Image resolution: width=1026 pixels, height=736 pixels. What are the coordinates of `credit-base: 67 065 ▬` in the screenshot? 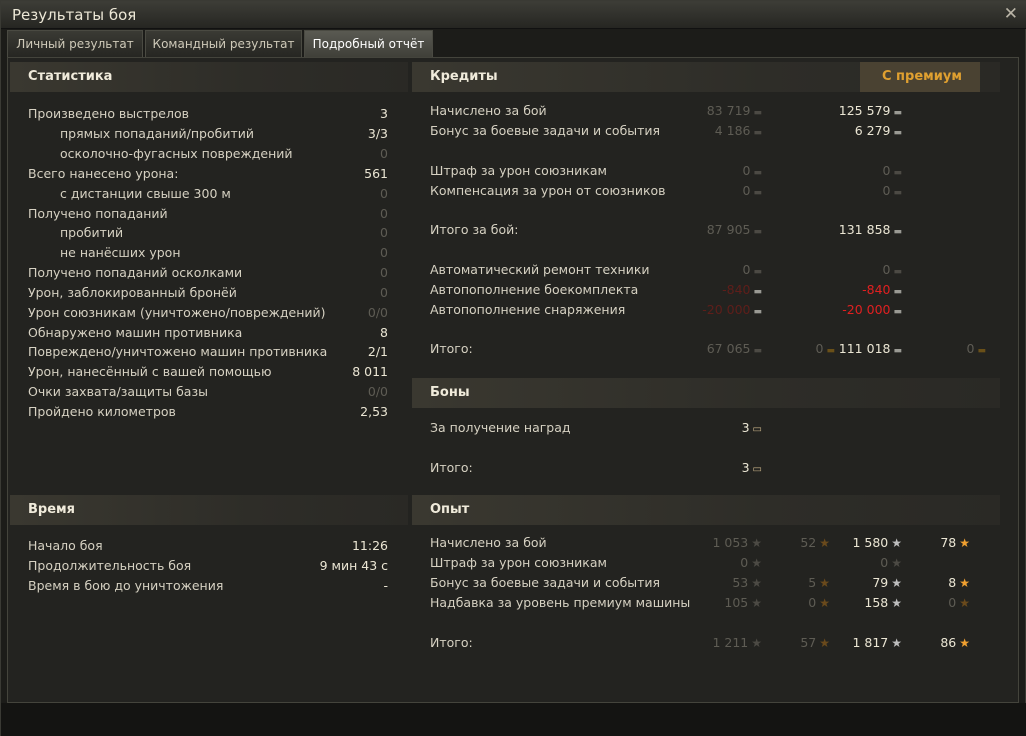 It's located at (734, 350).